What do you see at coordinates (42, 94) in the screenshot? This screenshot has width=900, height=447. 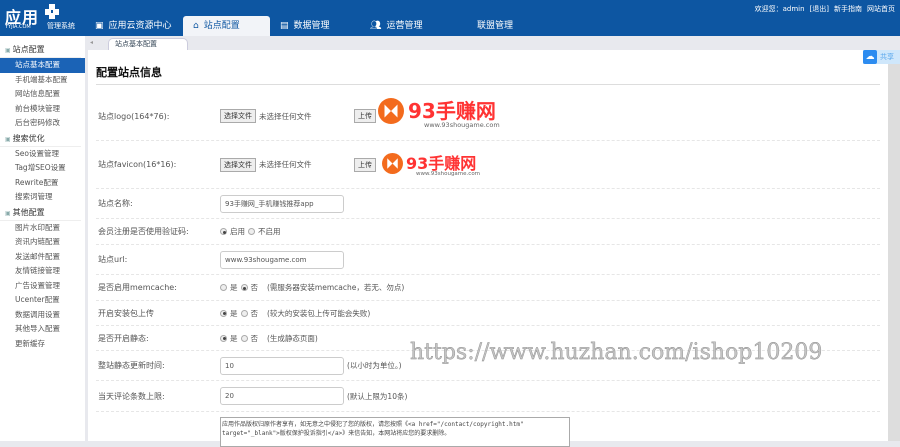 I see `sidebar-item: 网站信息配置` at bounding box center [42, 94].